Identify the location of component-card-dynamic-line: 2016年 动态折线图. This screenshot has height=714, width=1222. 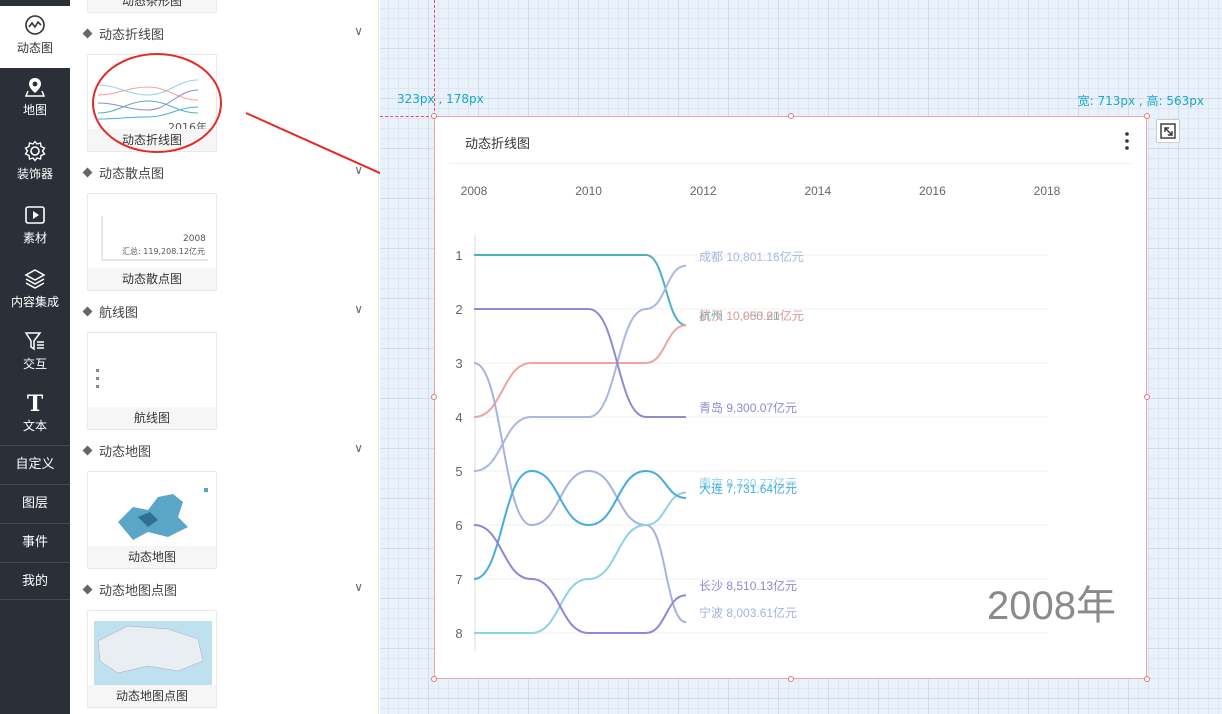
(152, 103).